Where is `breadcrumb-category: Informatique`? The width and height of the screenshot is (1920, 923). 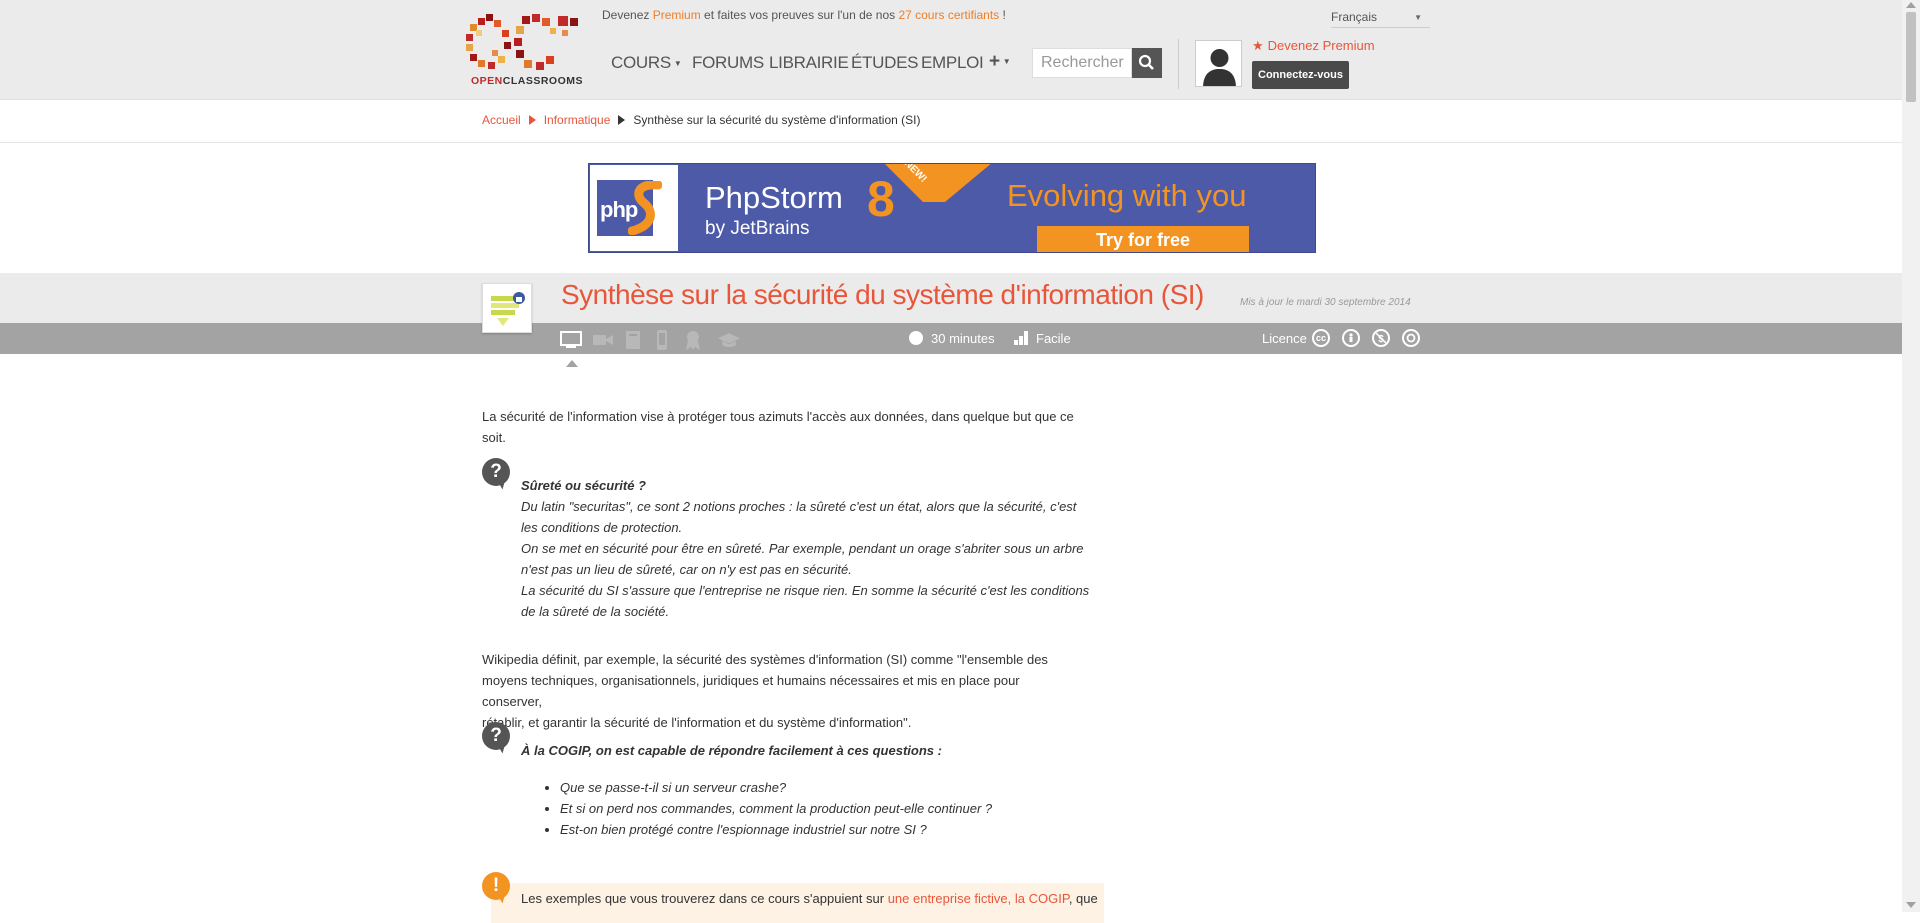 breadcrumb-category: Informatique is located at coordinates (577, 120).